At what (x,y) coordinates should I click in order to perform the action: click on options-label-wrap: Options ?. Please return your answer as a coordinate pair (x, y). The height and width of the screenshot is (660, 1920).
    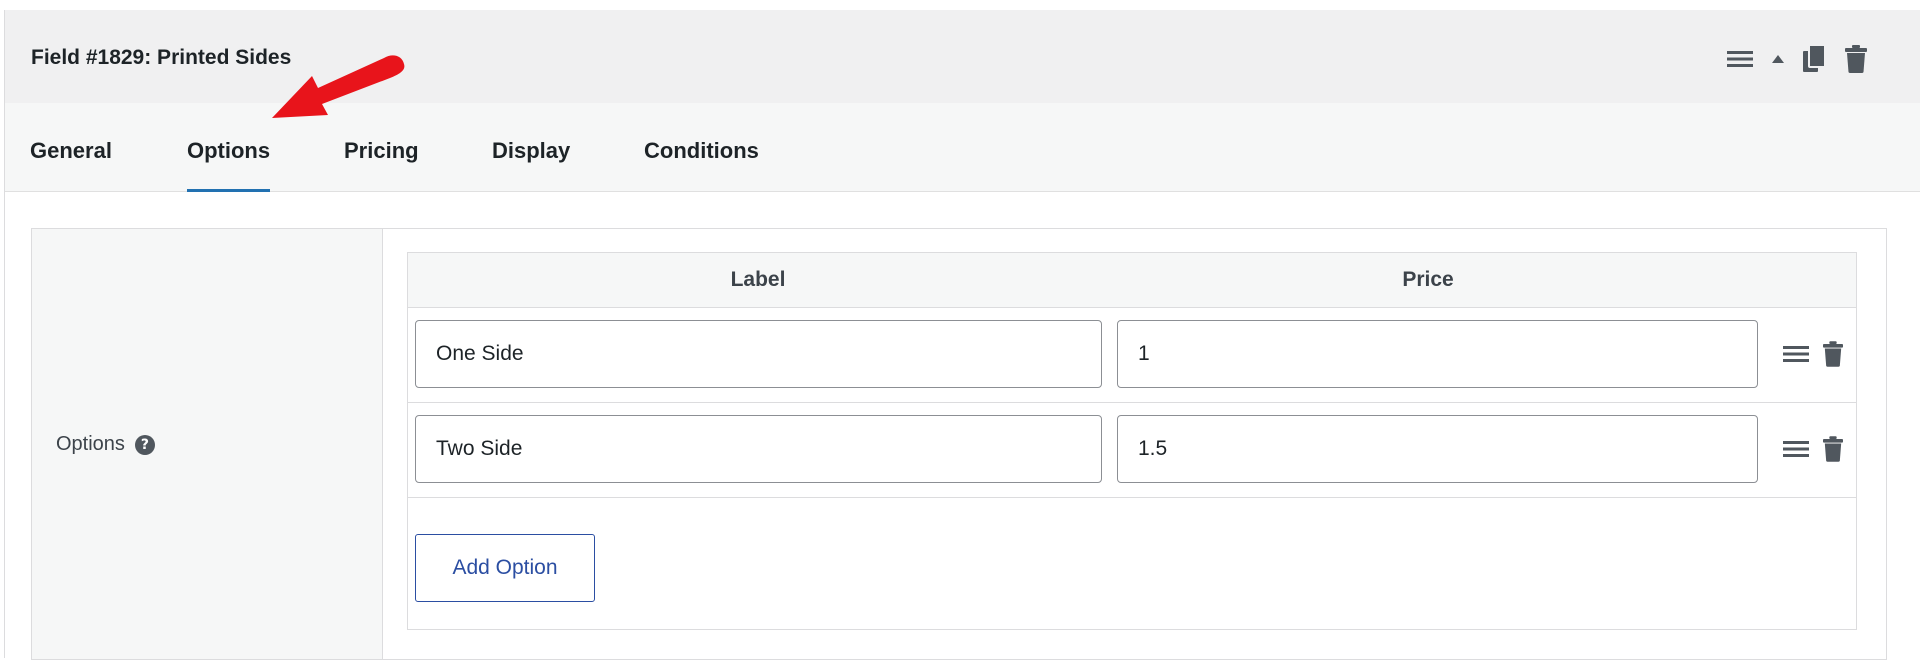
    Looking at the image, I should click on (105, 444).